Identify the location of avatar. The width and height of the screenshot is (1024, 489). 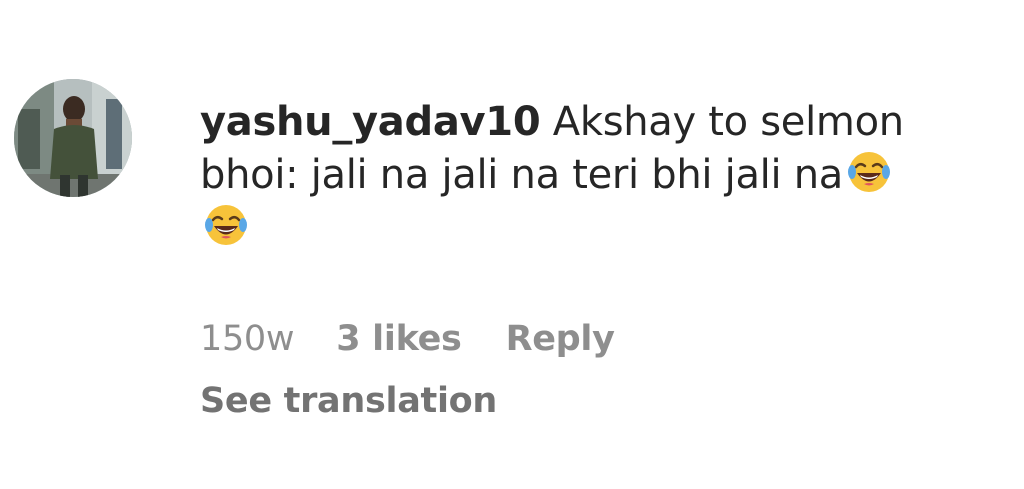
(73, 138).